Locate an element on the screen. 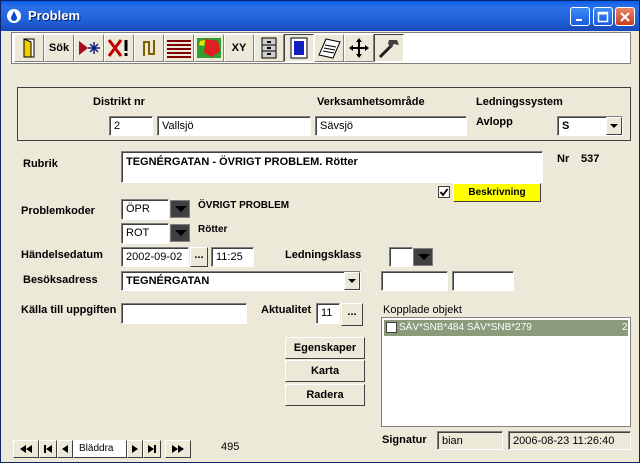  nav-rewind-button is located at coordinates (26, 449).